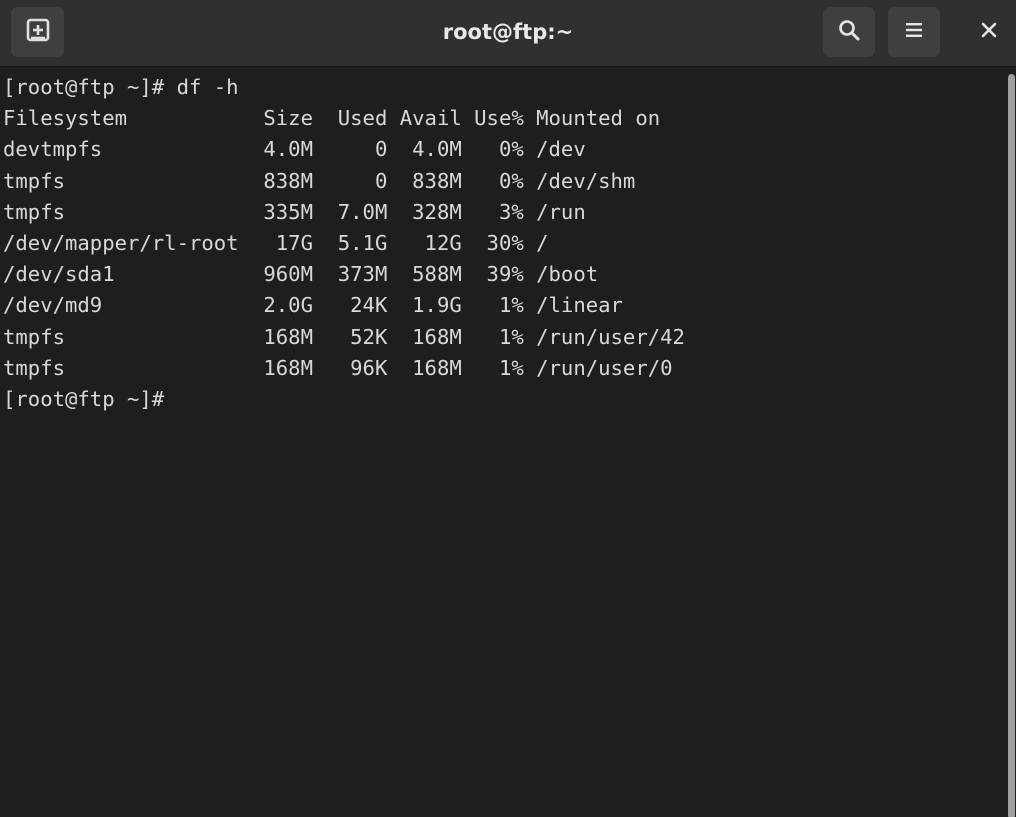  I want to click on terminal-line-row: /dev/sda1 960M 373M 588M 39% /boot, so click(301, 274).